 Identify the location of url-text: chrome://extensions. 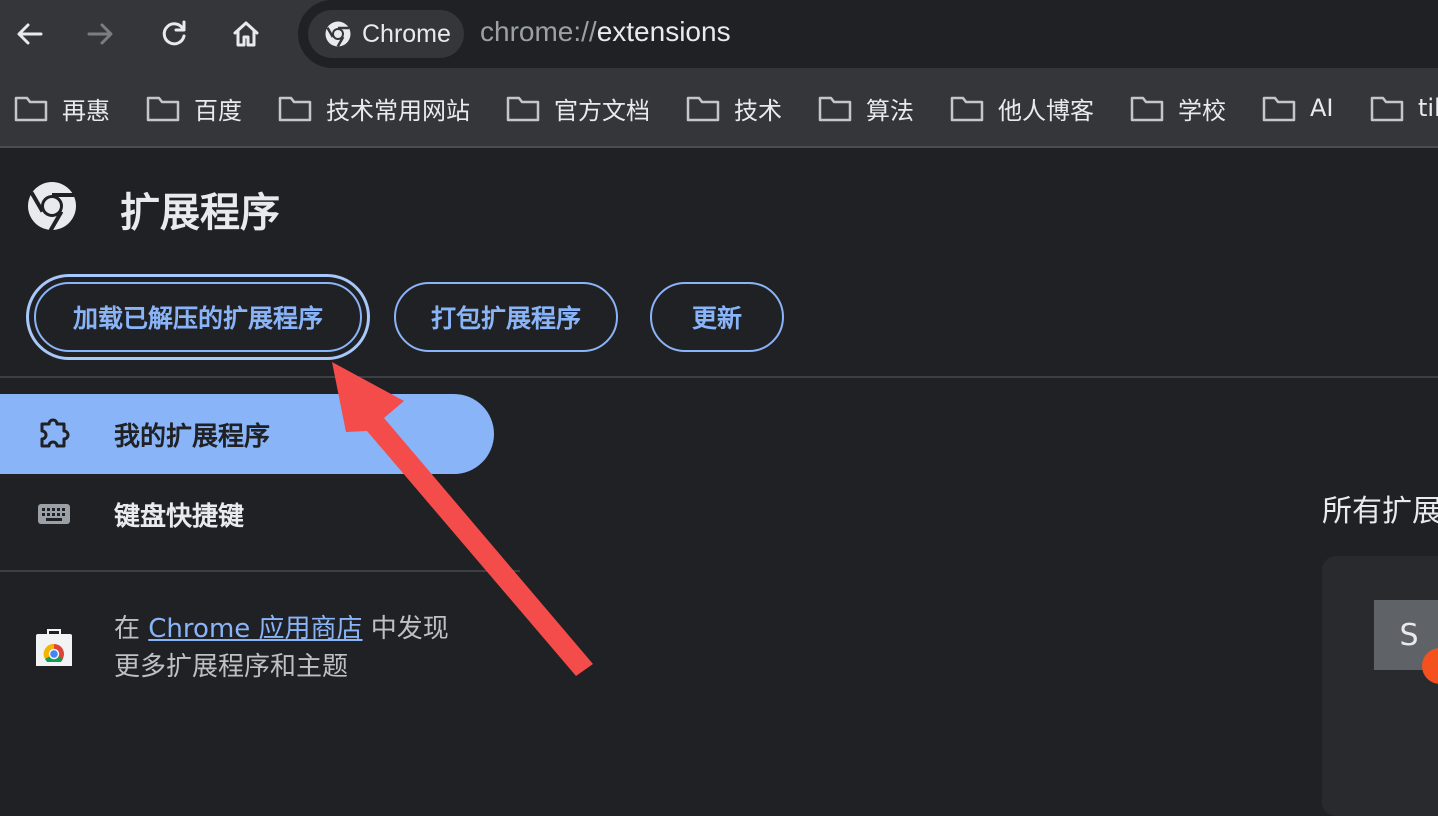
(605, 32).